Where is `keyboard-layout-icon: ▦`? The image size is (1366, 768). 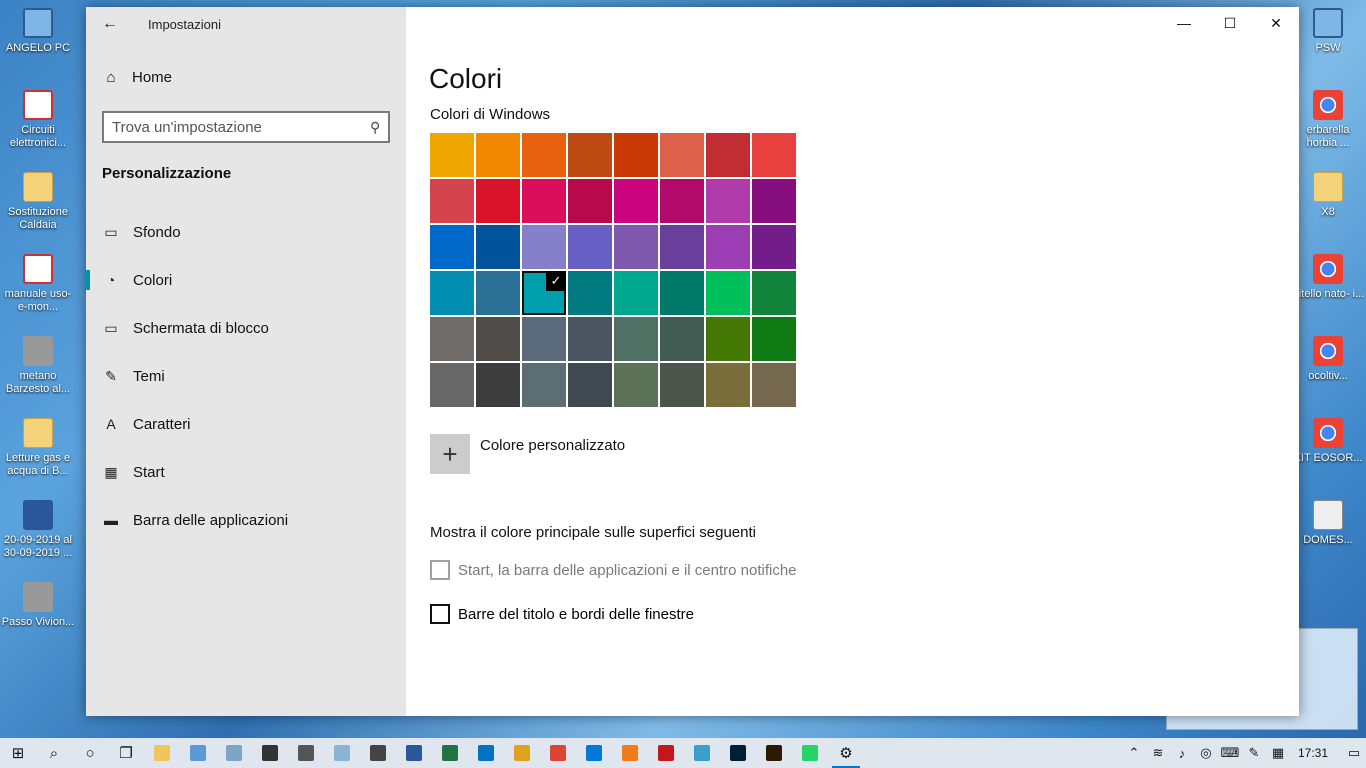 keyboard-layout-icon: ▦ is located at coordinates (1278, 753).